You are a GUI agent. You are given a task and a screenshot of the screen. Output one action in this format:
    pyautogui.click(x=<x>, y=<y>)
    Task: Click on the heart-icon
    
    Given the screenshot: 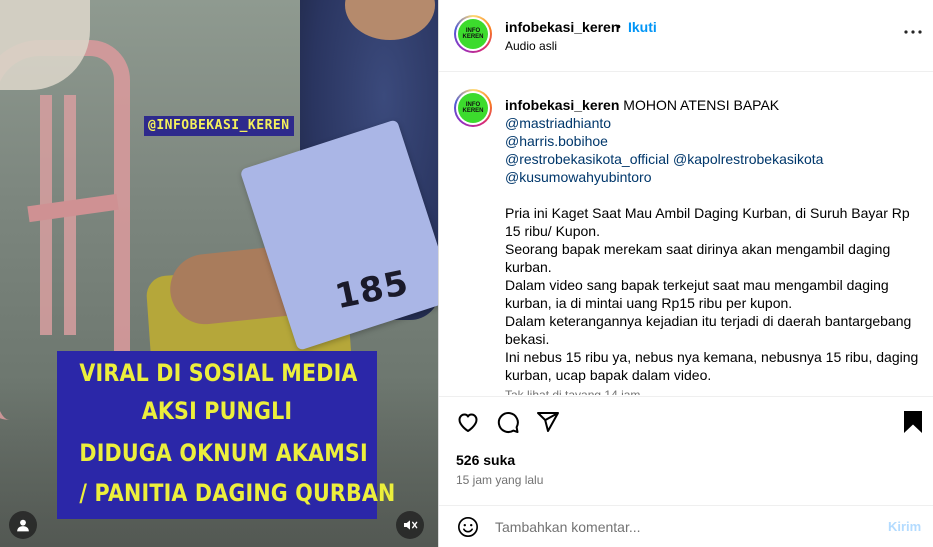 What is the action you would take?
    pyautogui.click(x=468, y=422)
    